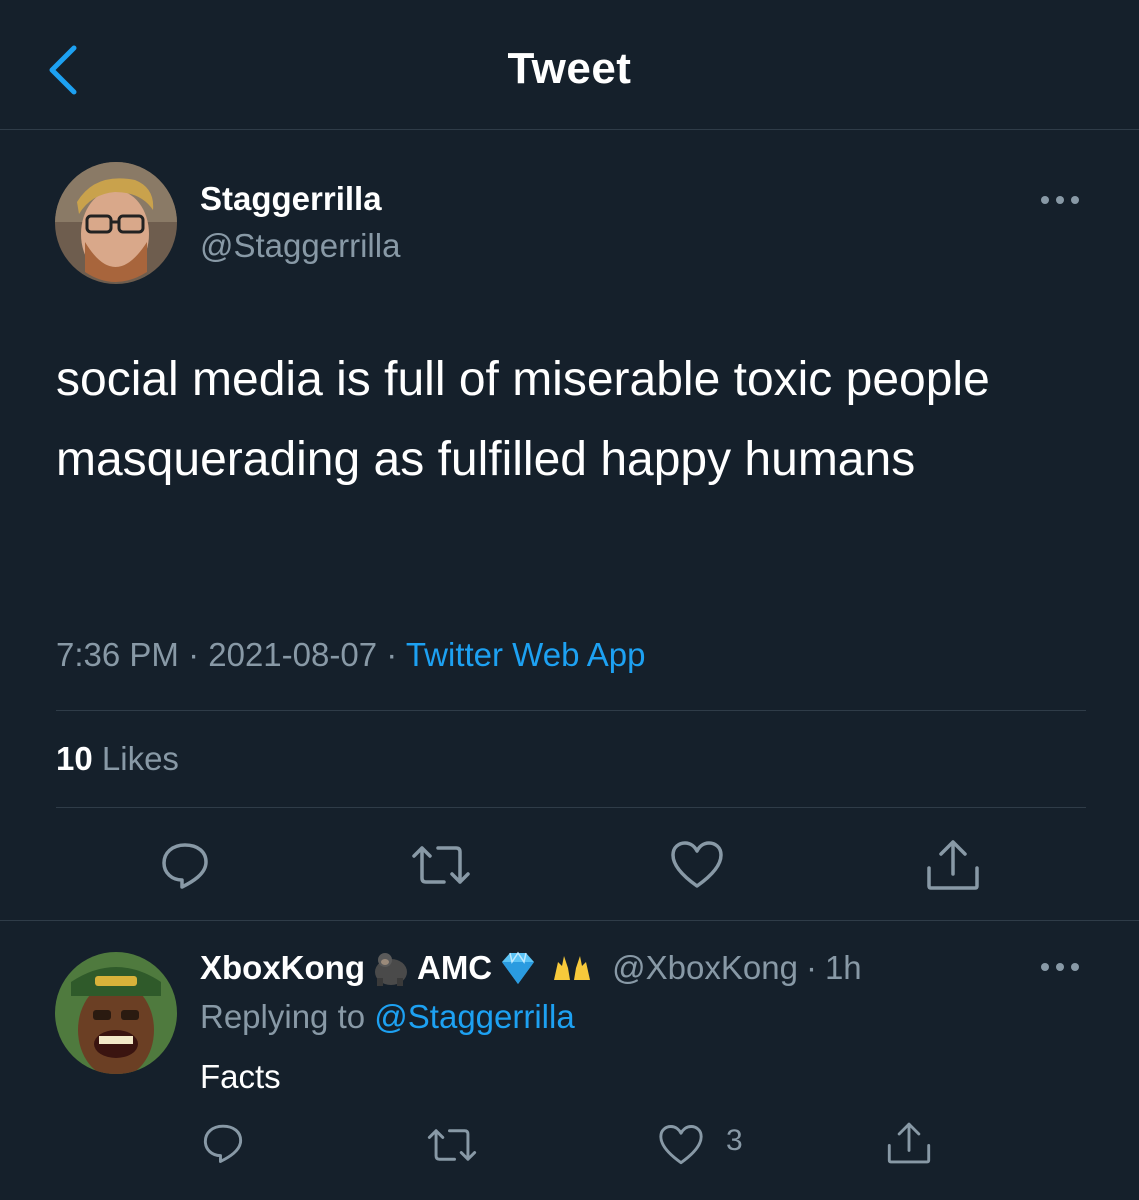 Image resolution: width=1139 pixels, height=1200 pixels. Describe the element at coordinates (283, 1016) in the screenshot. I see `replying-label: Replying to` at that location.